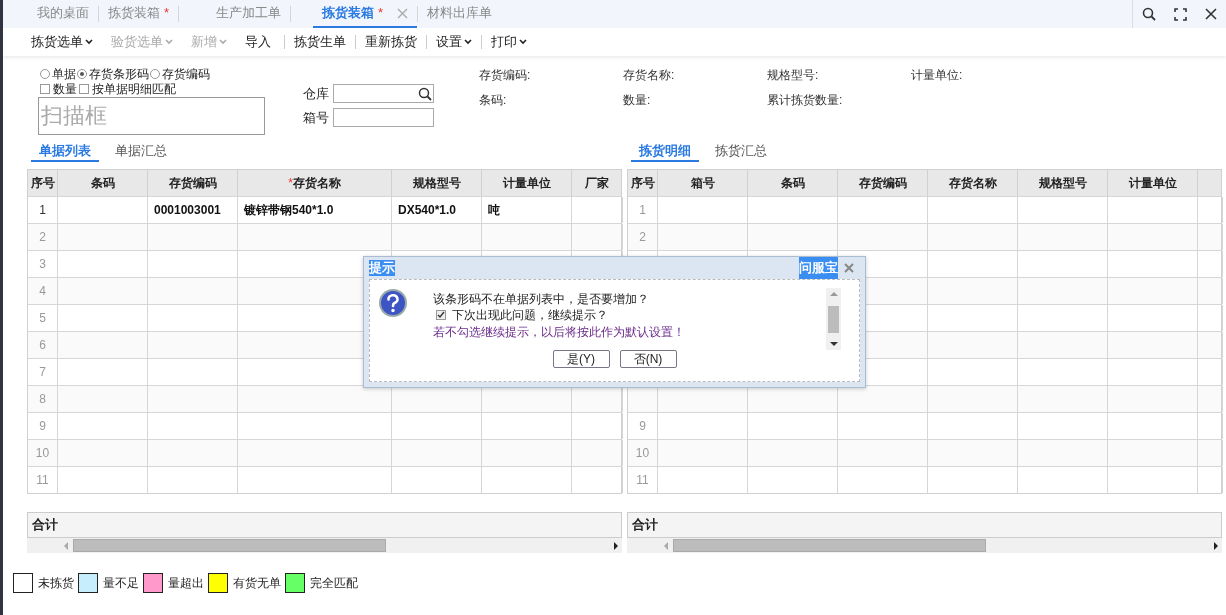 This screenshot has height=615, width=1226. I want to click on dialog-button: 否(N), so click(648, 359).